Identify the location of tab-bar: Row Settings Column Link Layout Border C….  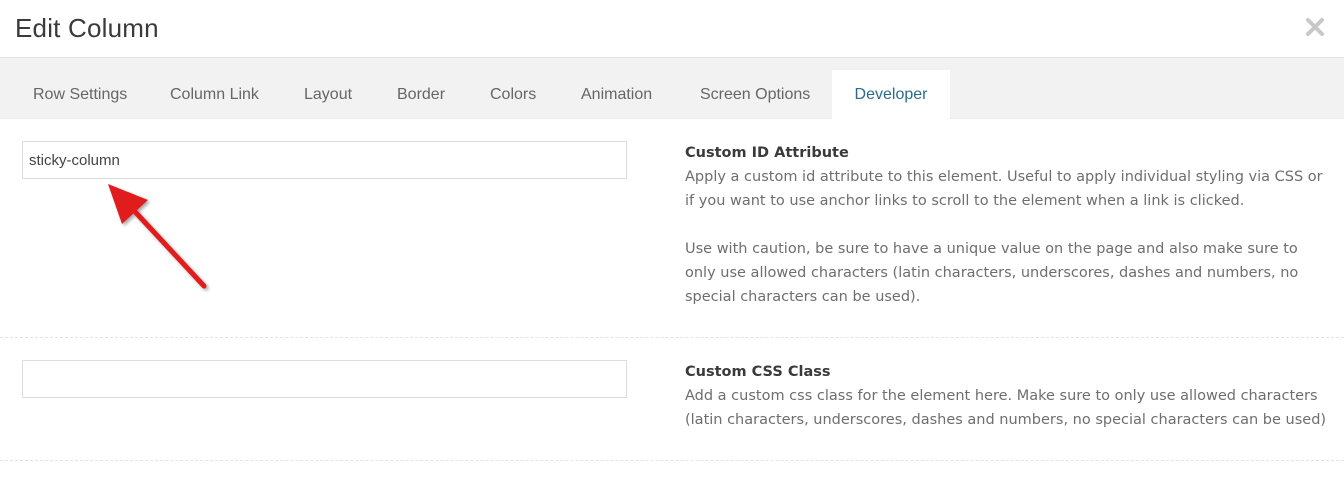
(672, 88).